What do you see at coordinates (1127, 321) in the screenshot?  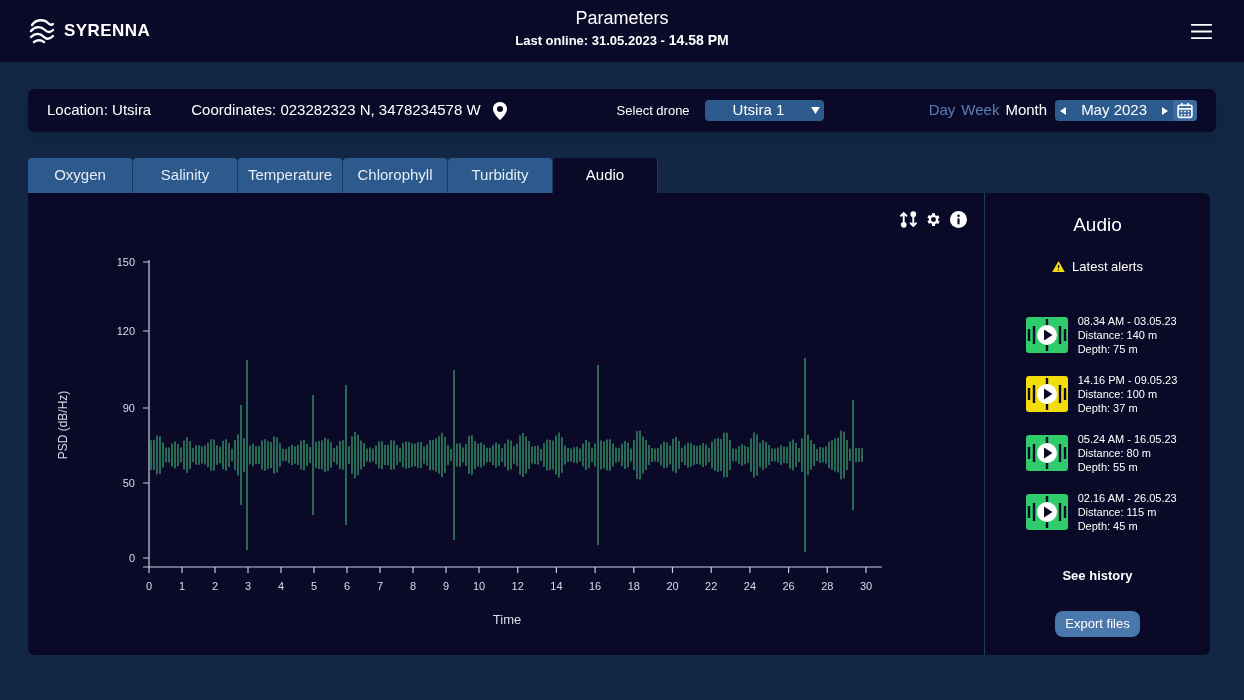 I see `alert-time: 08.34 AM - 03.05.23` at bounding box center [1127, 321].